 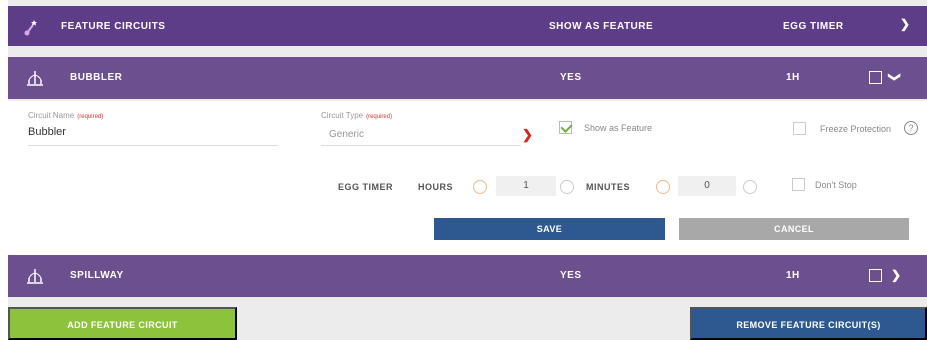 I want to click on increment-hours-button, so click(x=567, y=187).